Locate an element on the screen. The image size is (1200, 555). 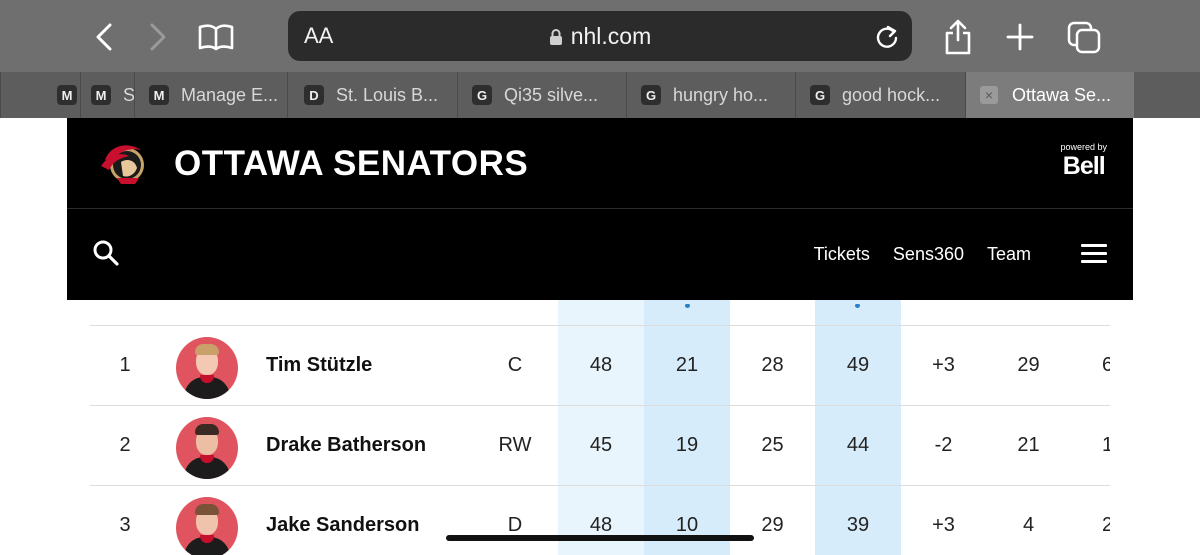
back-icon is located at coordinates (104, 37).